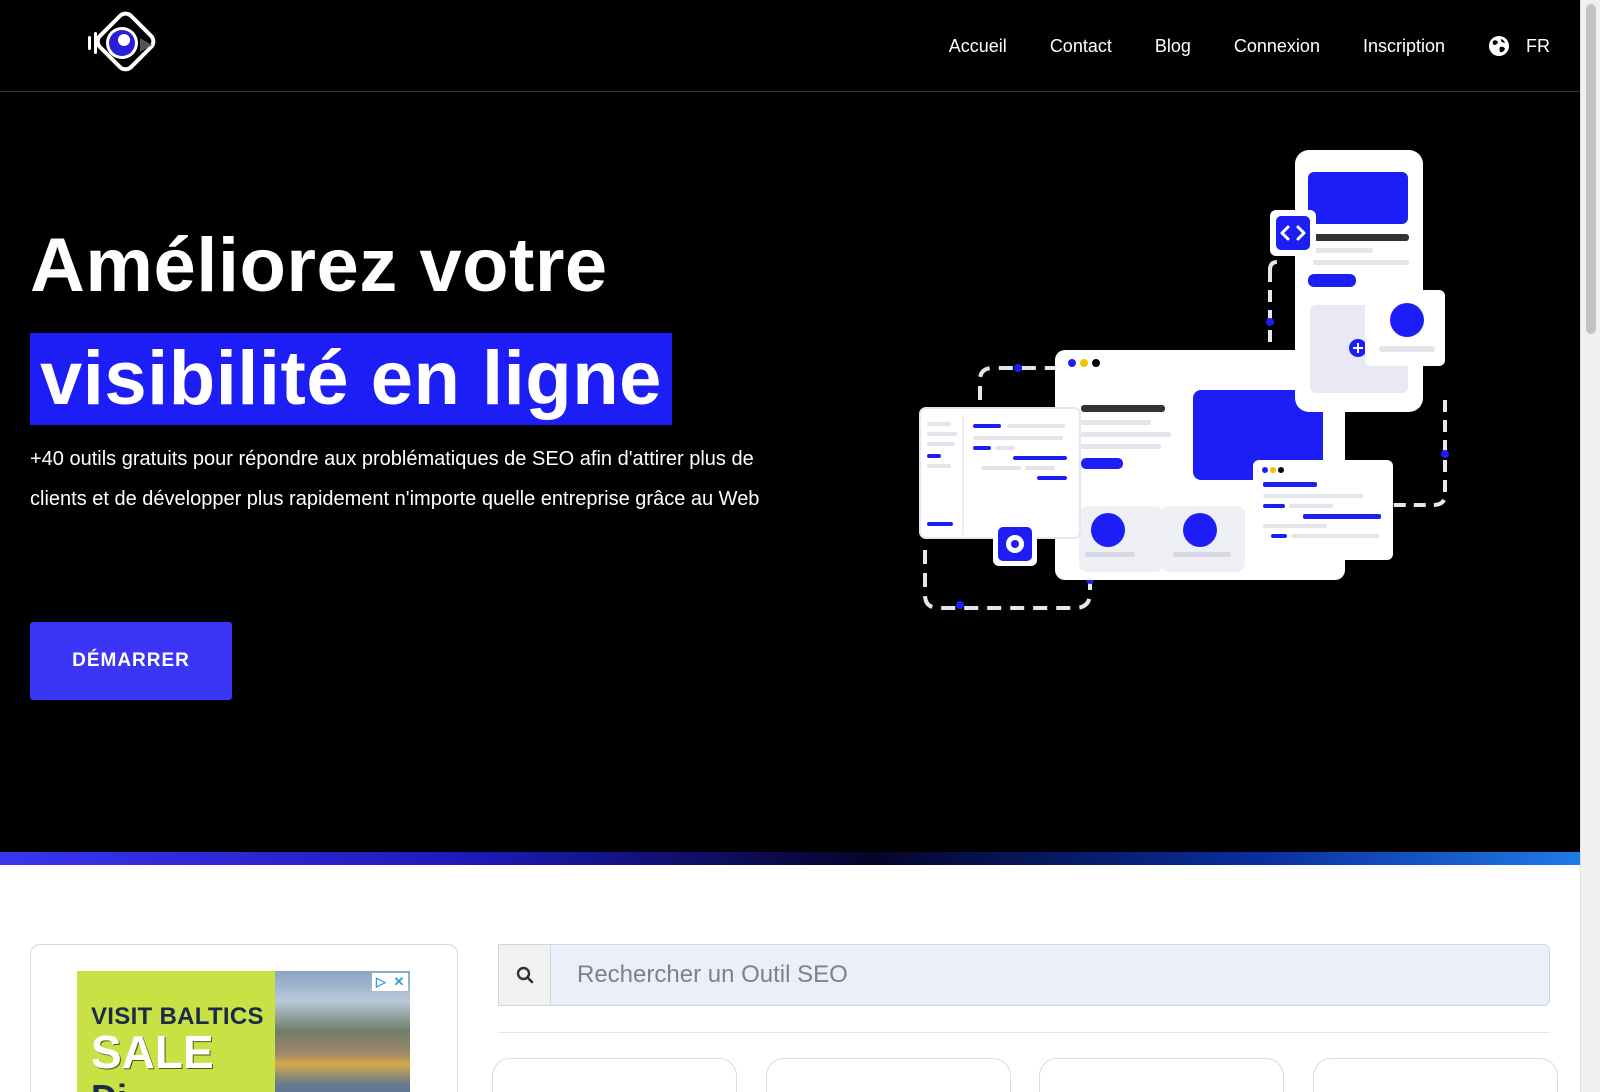 The height and width of the screenshot is (1092, 1600). Describe the element at coordinates (1277, 46) in the screenshot. I see `nav-connexion: Connexion` at that location.